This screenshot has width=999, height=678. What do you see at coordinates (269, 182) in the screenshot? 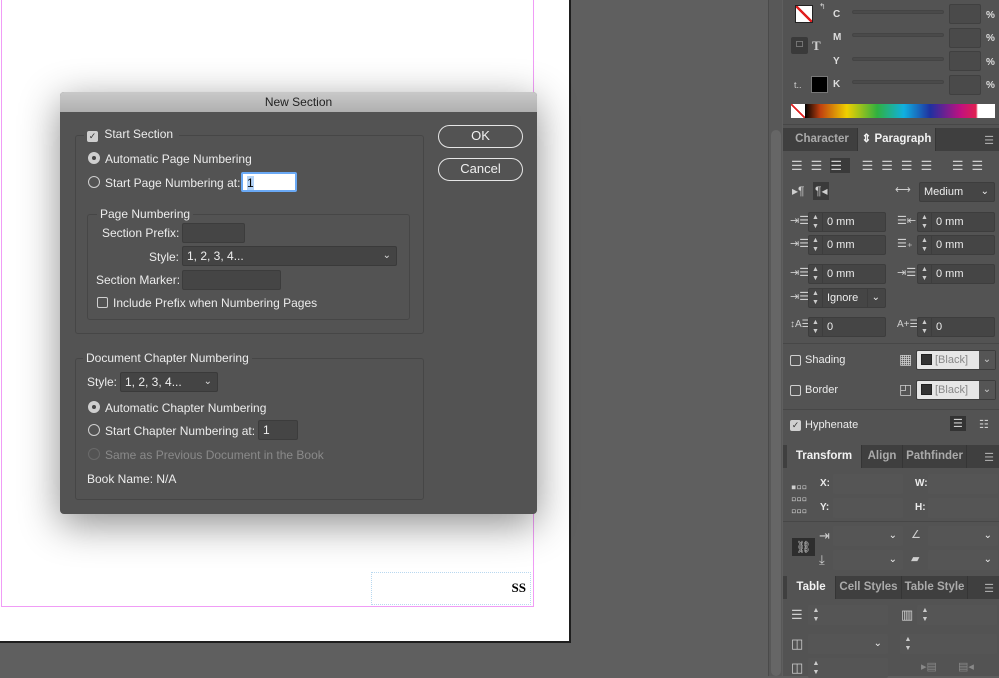
I see `start-page-number-input: 1` at bounding box center [269, 182].